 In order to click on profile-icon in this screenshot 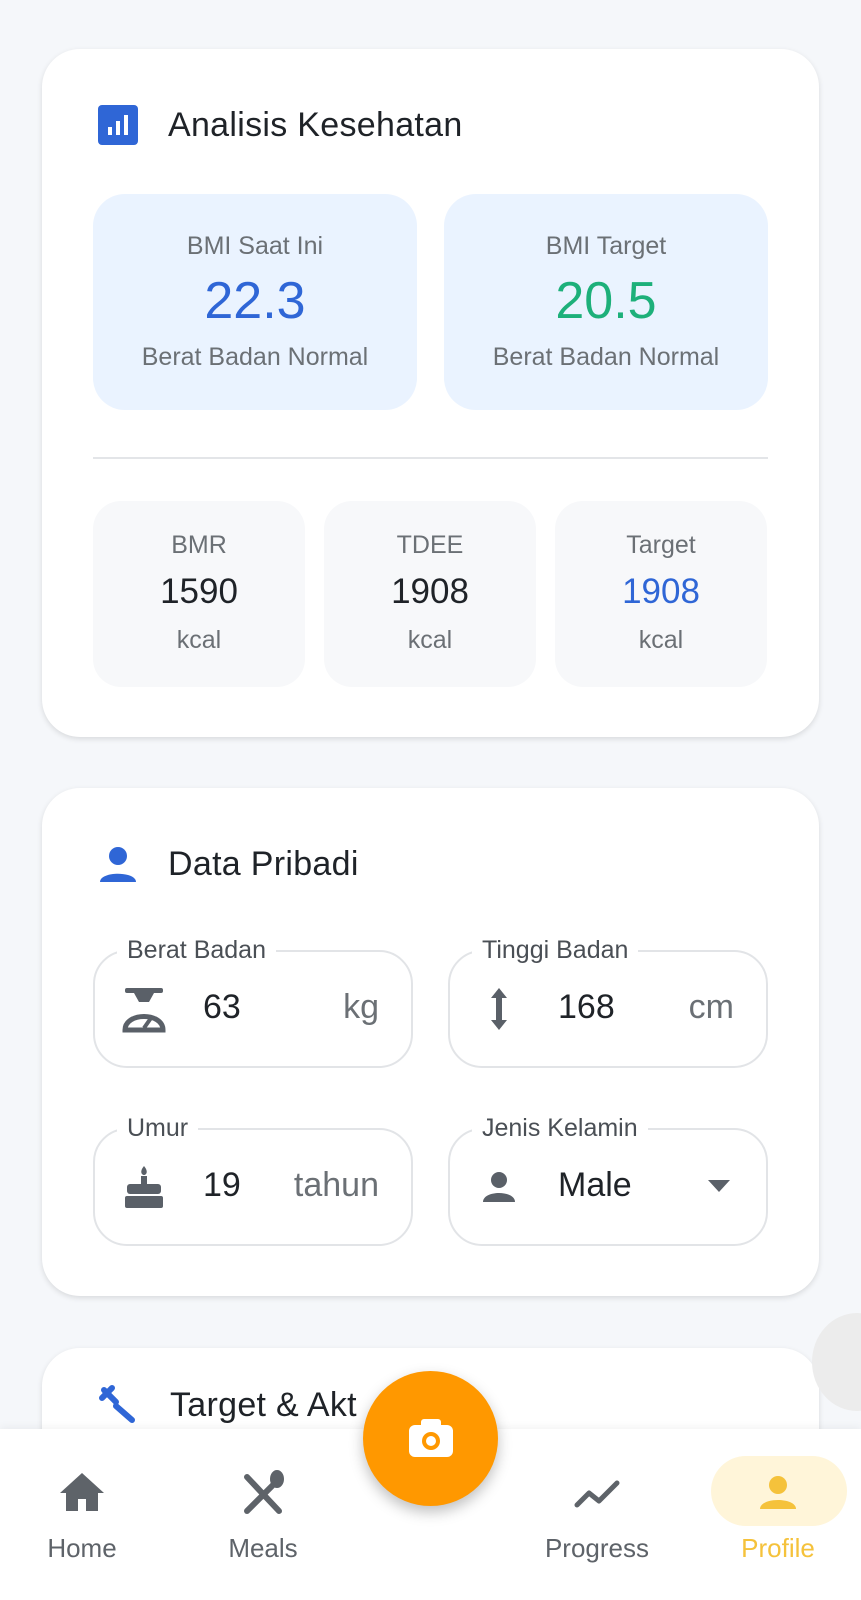, I will do `click(778, 1492)`.